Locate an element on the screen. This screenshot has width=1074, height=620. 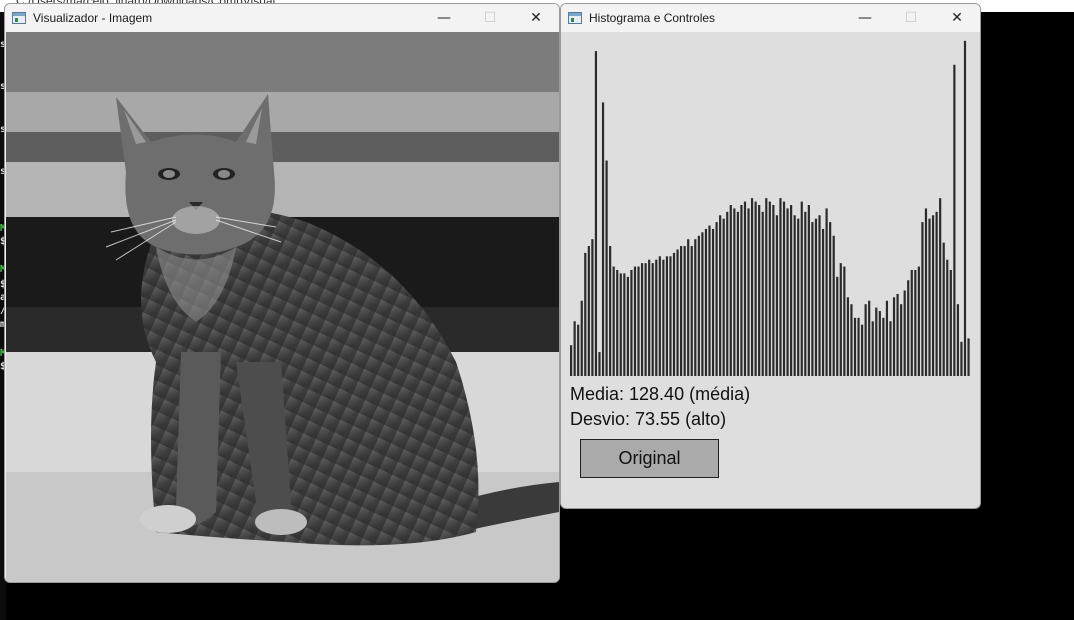
histogram-window-titlebar: Histograma e Controles — ☐ ✕ is located at coordinates (770, 18).